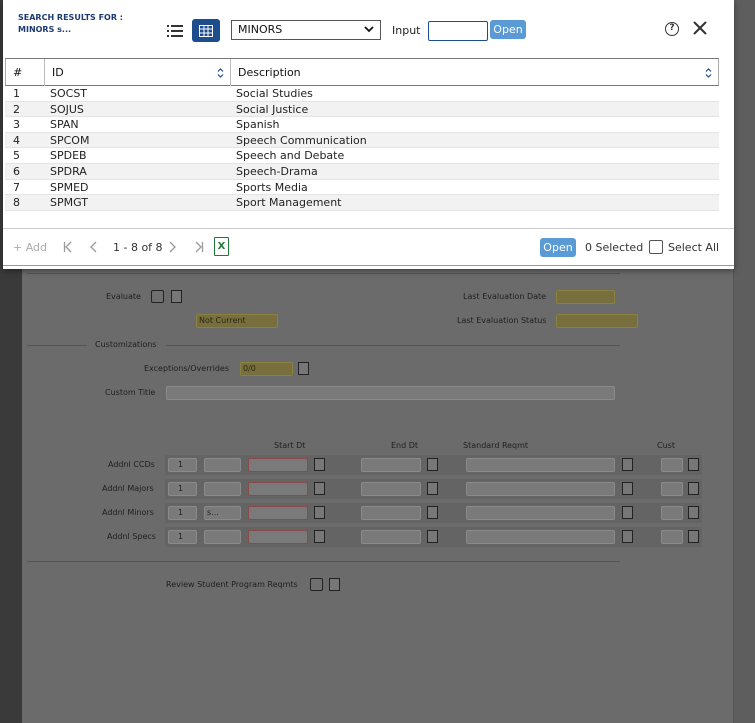  Describe the element at coordinates (390, 393) in the screenshot. I see `custom-title-field` at that location.